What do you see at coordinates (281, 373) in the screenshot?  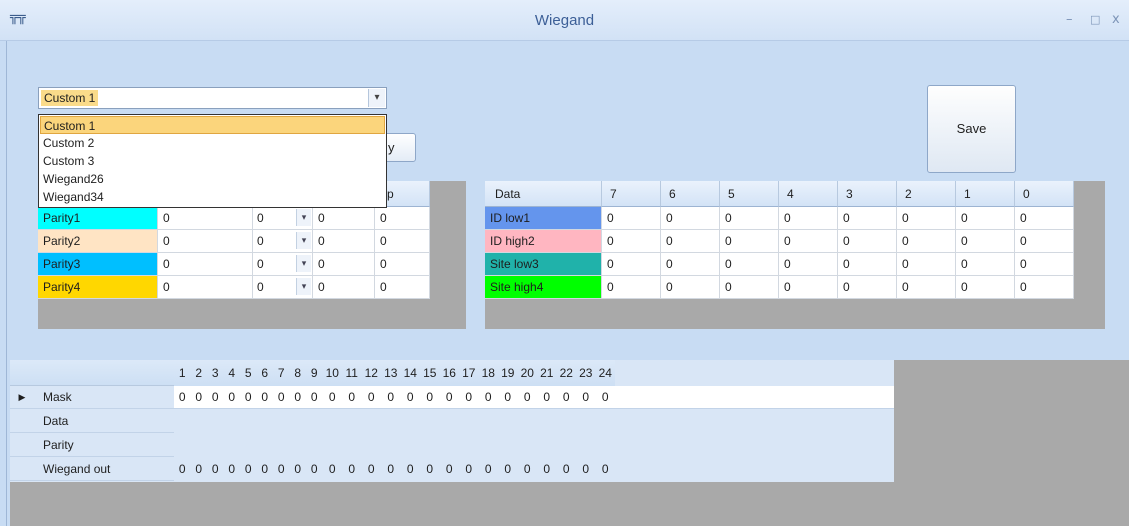 I see `bit-column-header: 7` at bounding box center [281, 373].